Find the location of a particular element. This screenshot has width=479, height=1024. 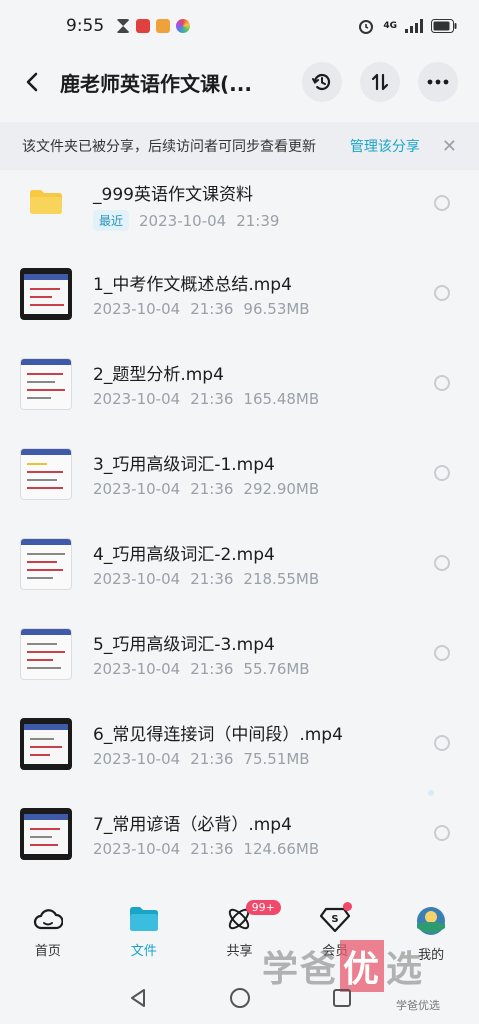

file-name: _999英语作文课资料 is located at coordinates (173, 195).